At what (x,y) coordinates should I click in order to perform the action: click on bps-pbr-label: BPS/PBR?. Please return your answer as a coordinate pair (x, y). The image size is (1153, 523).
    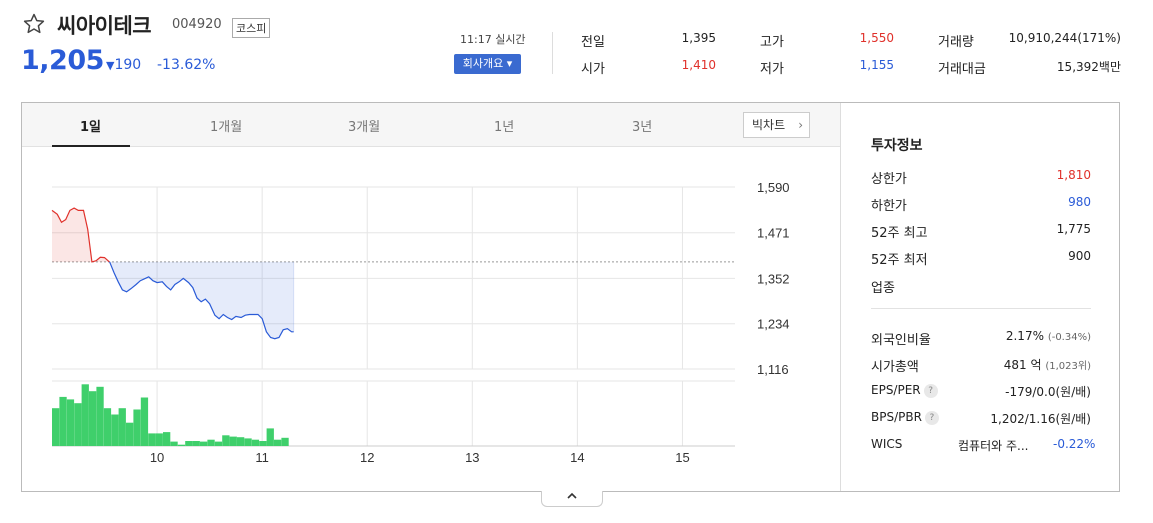
    Looking at the image, I should click on (905, 417).